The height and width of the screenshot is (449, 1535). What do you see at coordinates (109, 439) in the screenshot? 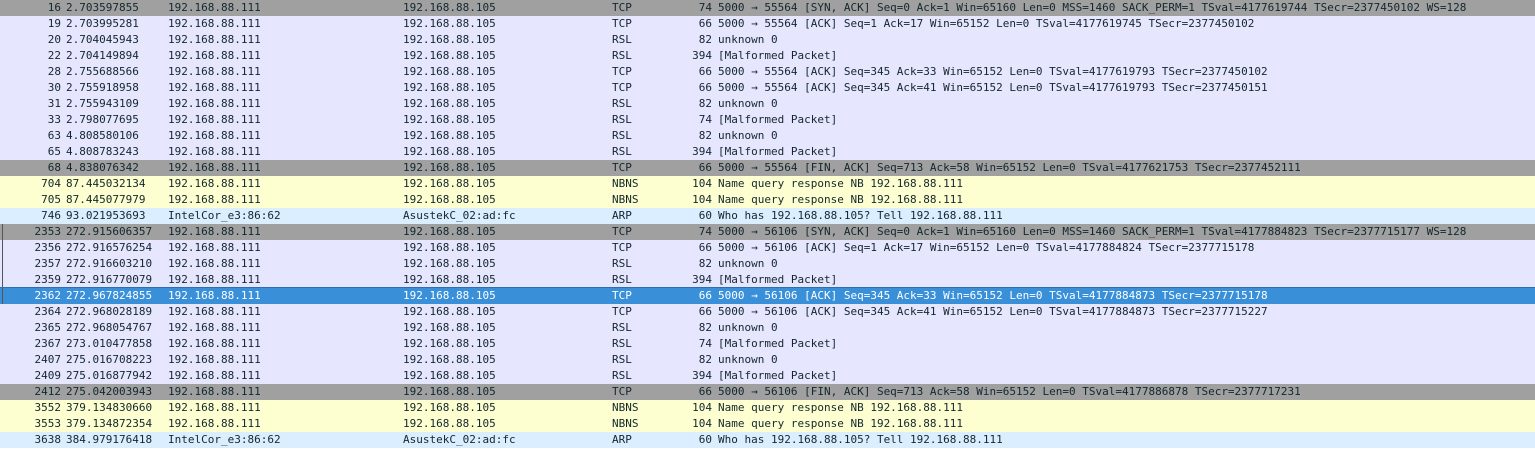
I see `packet-time: 384.979176418` at bounding box center [109, 439].